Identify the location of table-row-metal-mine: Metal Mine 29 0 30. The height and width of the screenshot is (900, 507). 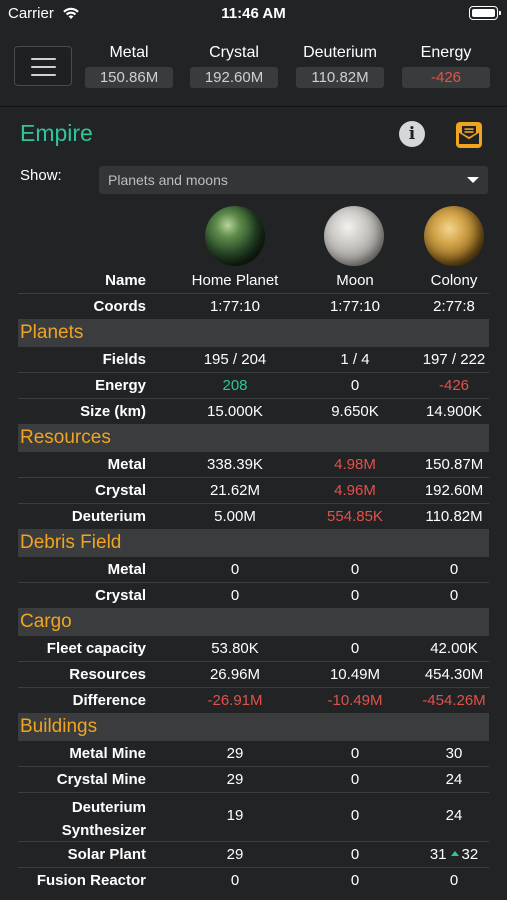
(253, 754).